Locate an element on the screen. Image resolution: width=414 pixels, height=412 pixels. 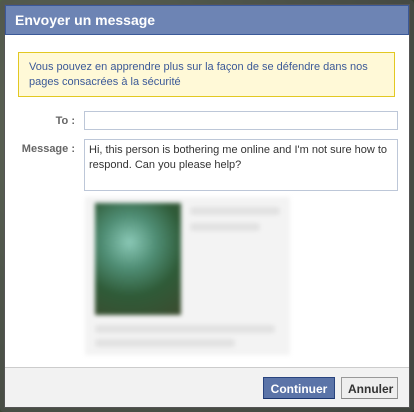
to-label: To : is located at coordinates (65, 121).